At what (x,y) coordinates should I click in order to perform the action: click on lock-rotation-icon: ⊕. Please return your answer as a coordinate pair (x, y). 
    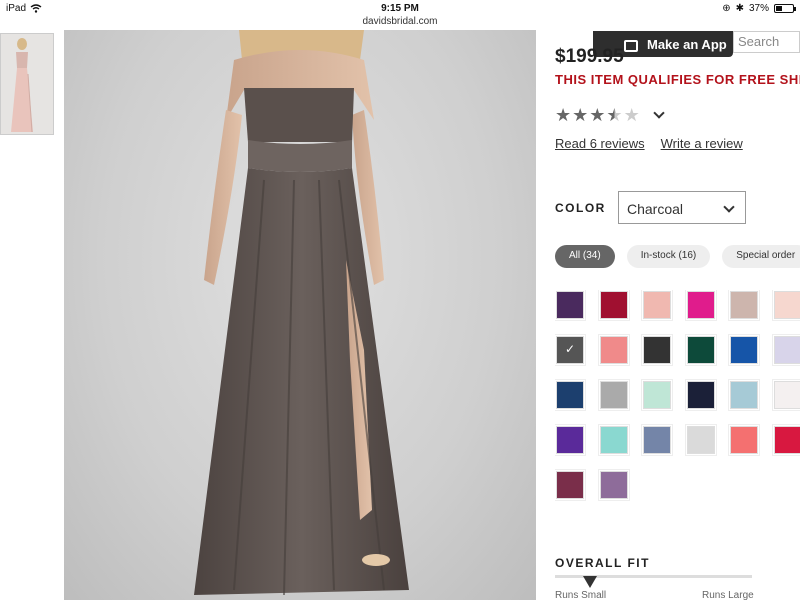
    Looking at the image, I should click on (726, 8).